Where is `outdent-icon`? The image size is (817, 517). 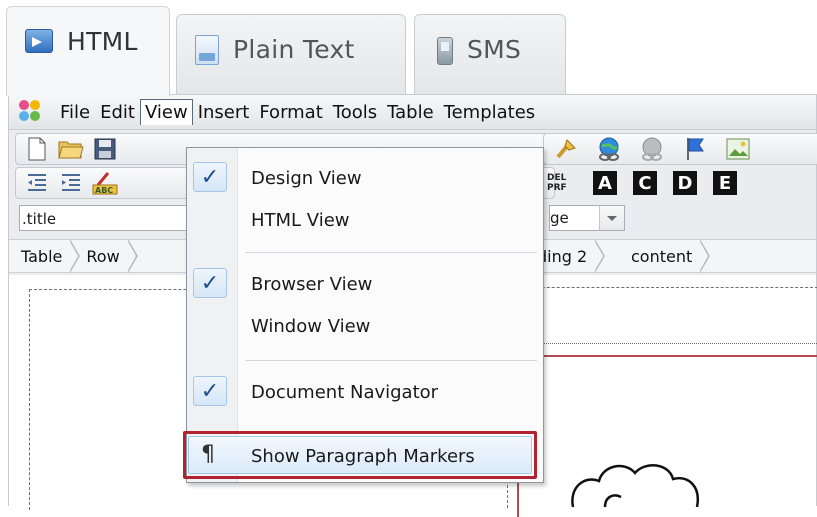
outdent-icon is located at coordinates (37, 183).